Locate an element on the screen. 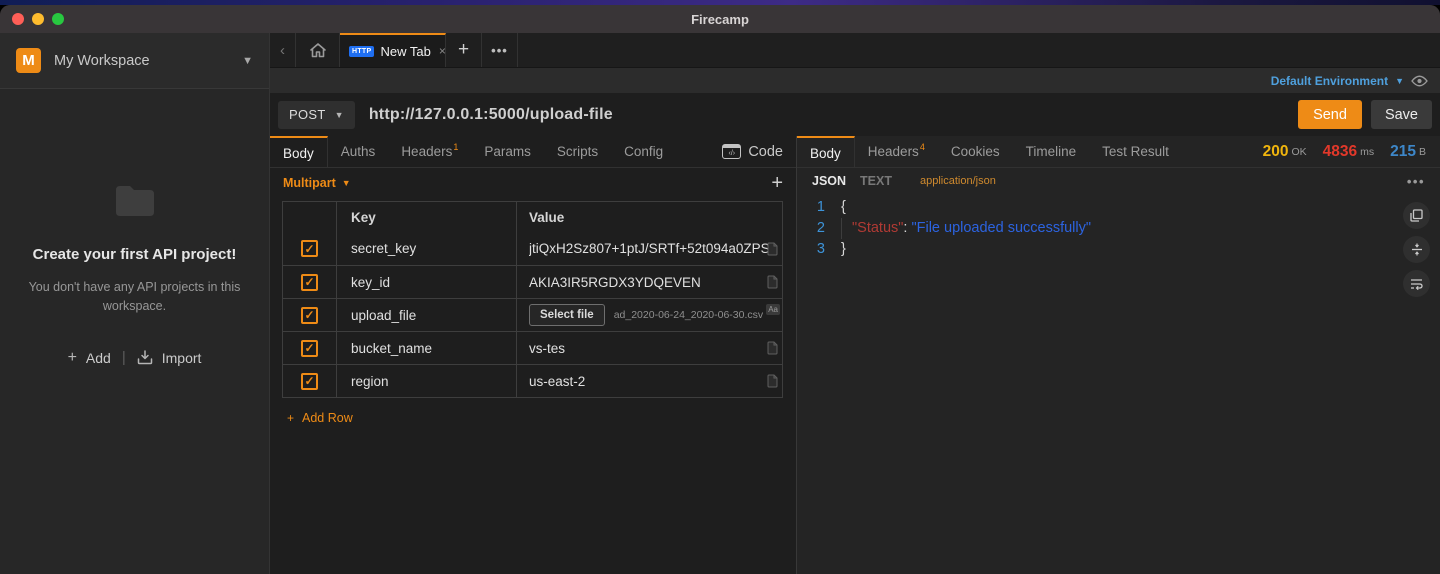 The image size is (1440, 574). indent-guide is located at coordinates (845, 228).